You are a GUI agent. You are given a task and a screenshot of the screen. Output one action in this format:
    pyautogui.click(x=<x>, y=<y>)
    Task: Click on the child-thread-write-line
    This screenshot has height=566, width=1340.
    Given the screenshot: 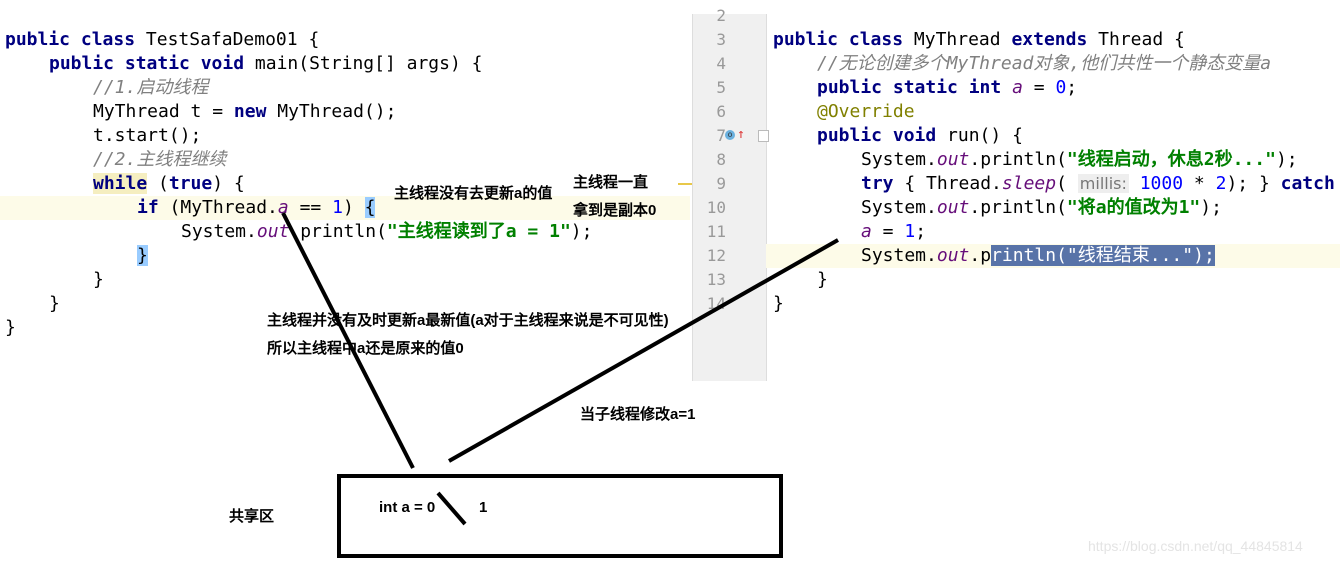 What is the action you would take?
    pyautogui.click(x=643, y=350)
    